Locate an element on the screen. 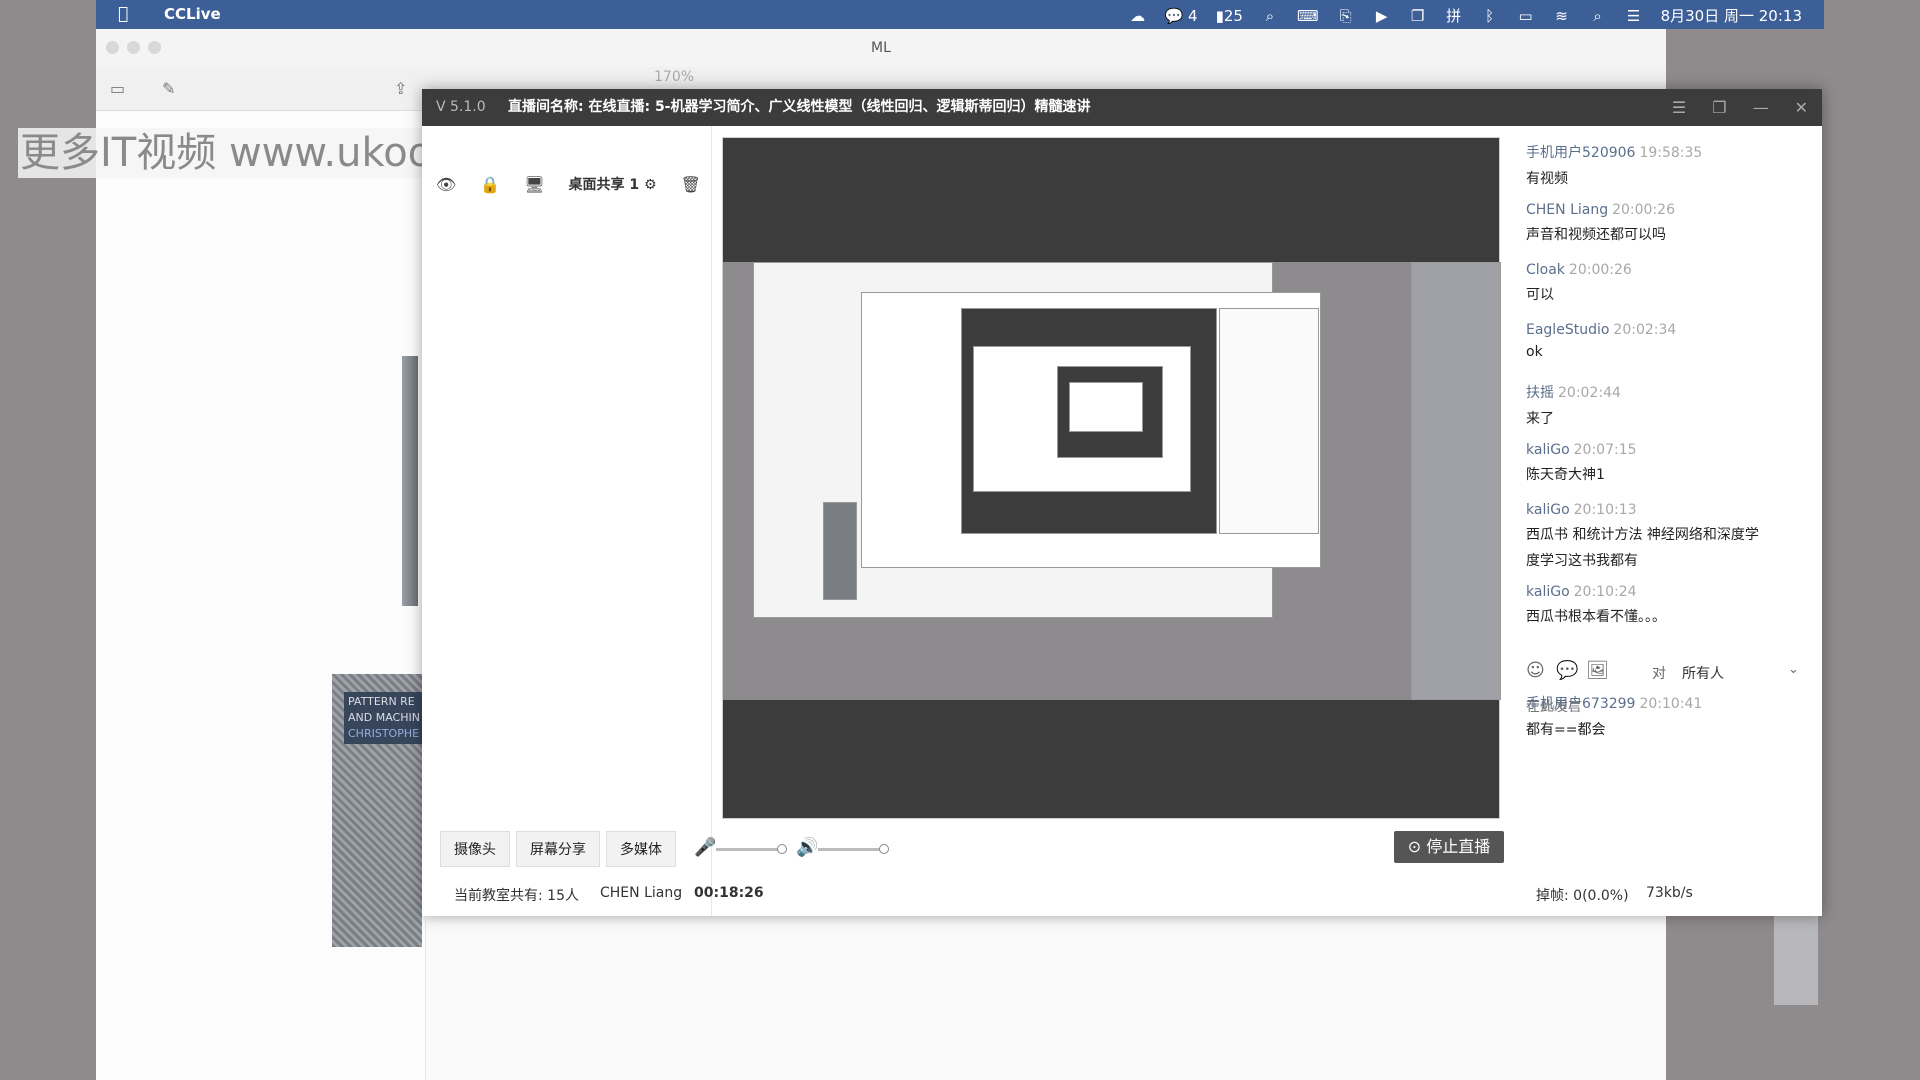 Image resolution: width=1920 pixels, height=1080 pixels. chat-message: 手机用户520906 19:58:35 有视频 is located at coordinates (1671, 165).